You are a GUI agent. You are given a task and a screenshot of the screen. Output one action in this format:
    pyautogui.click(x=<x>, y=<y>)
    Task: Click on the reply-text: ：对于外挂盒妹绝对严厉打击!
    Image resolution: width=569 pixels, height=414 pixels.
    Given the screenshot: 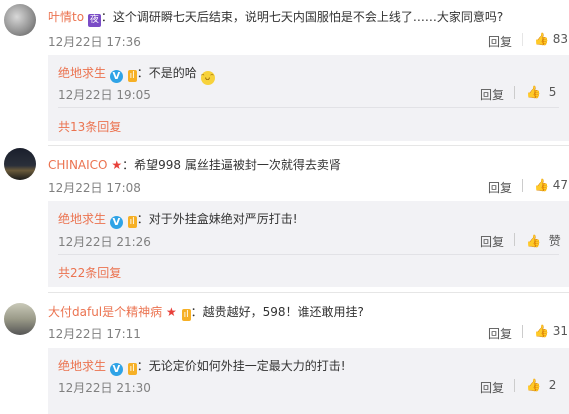 What is the action you would take?
    pyautogui.click(x=217, y=219)
    